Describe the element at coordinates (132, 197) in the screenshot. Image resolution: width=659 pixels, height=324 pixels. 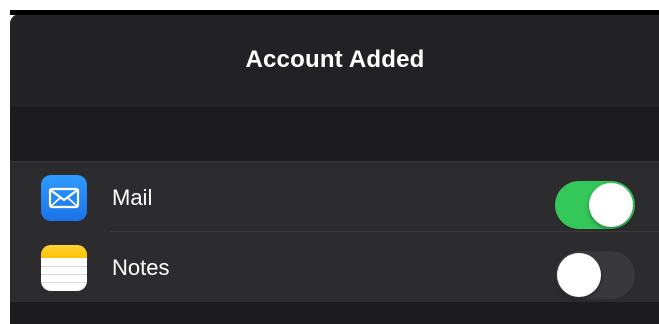
I see `mail-label: Mail` at that location.